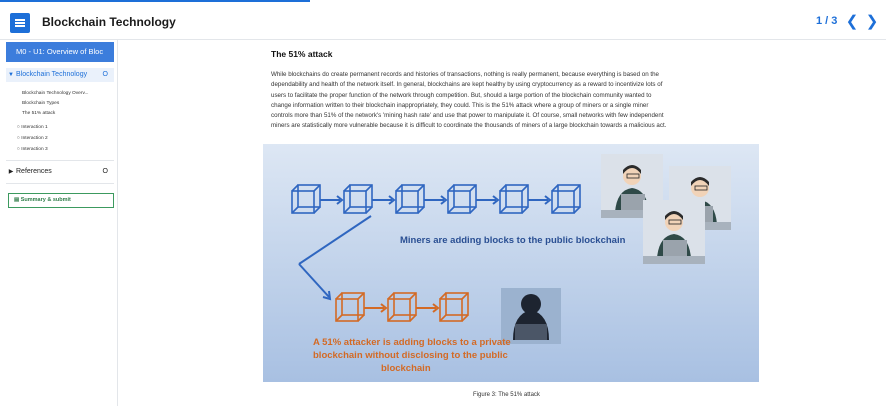 The height and width of the screenshot is (406, 886). I want to click on caret-right-icon: ▶, so click(11, 172).